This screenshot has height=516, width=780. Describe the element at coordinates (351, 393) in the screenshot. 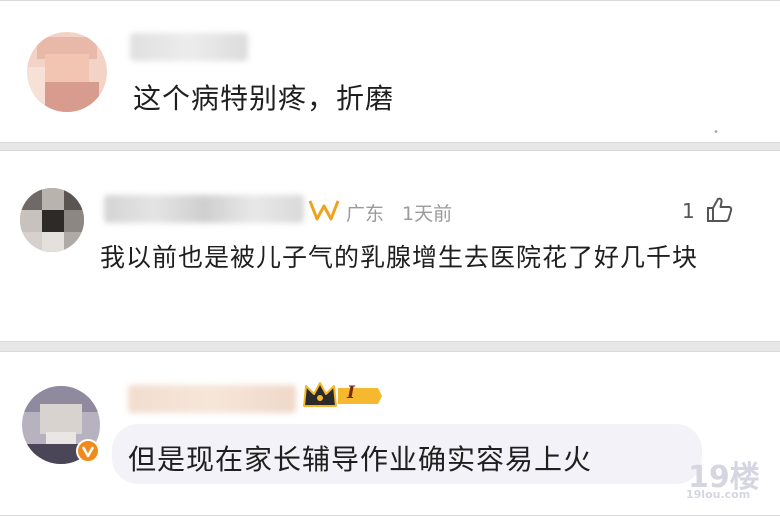

I see `level-badge-label: I` at that location.